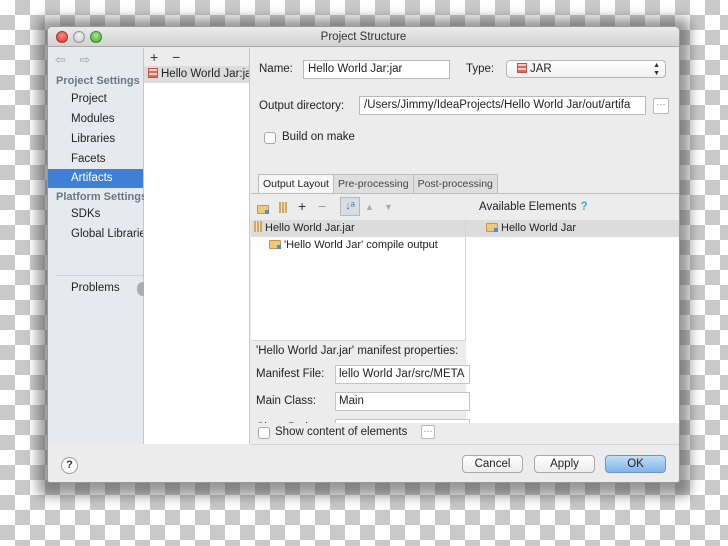 This screenshot has height=546, width=728. I want to click on main-class-label: Main Class:, so click(286, 401).